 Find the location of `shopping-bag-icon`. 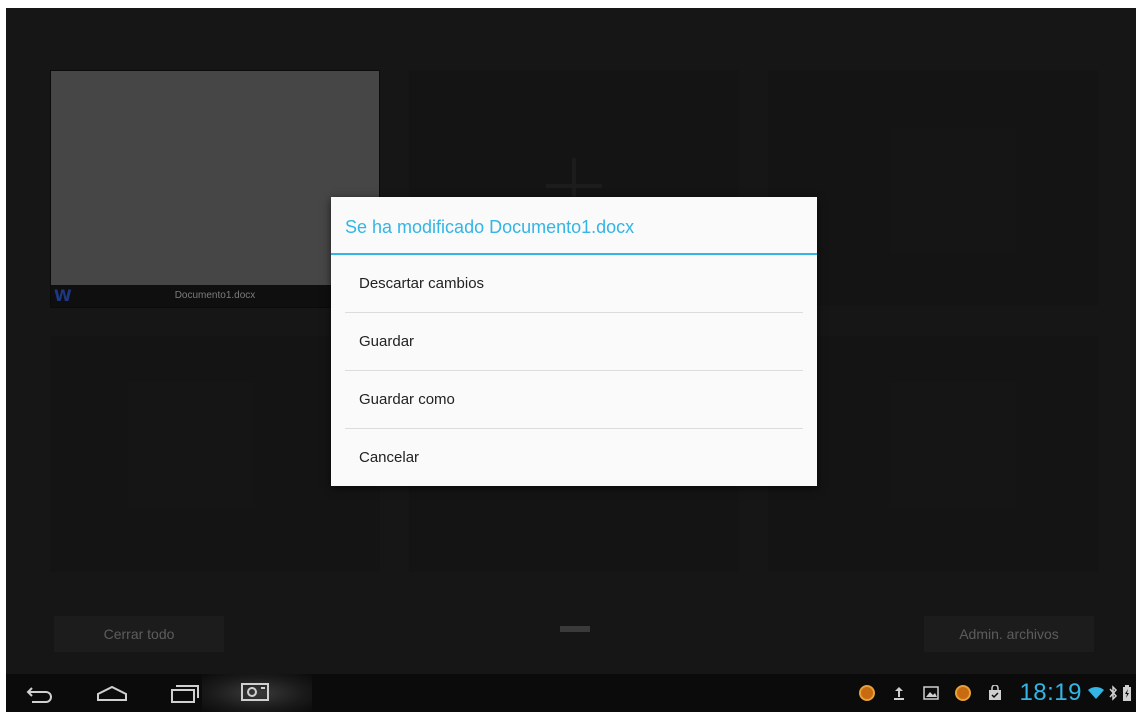

shopping-bag-icon is located at coordinates (995, 692).